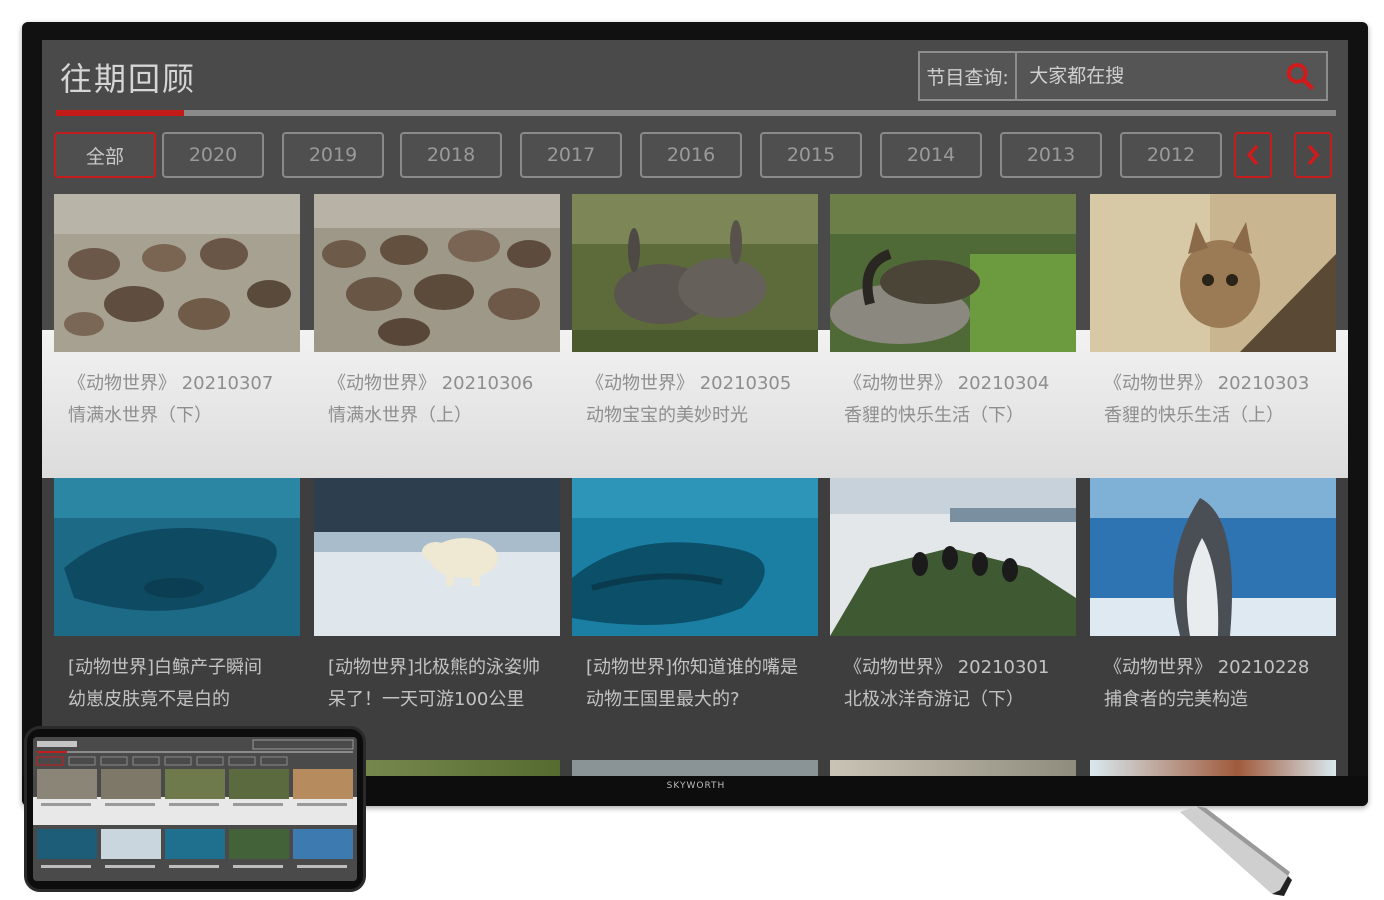  I want to click on filter-tab-2018: 2018, so click(451, 155).